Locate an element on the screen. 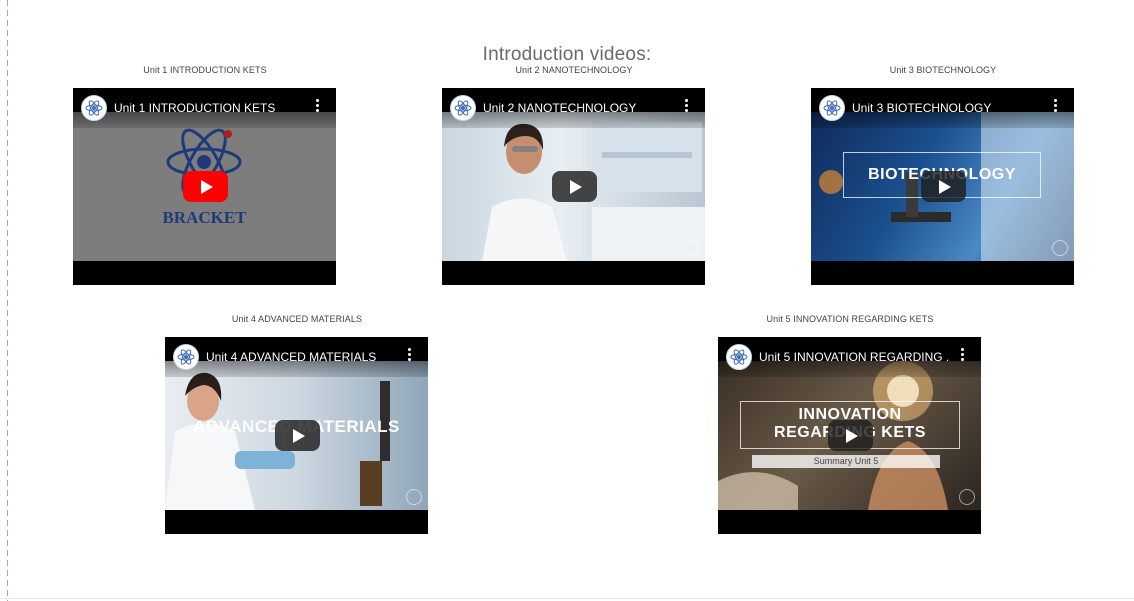  video-title-link: Unit 2 NANOTECHNOLOGY is located at coordinates (578, 108).